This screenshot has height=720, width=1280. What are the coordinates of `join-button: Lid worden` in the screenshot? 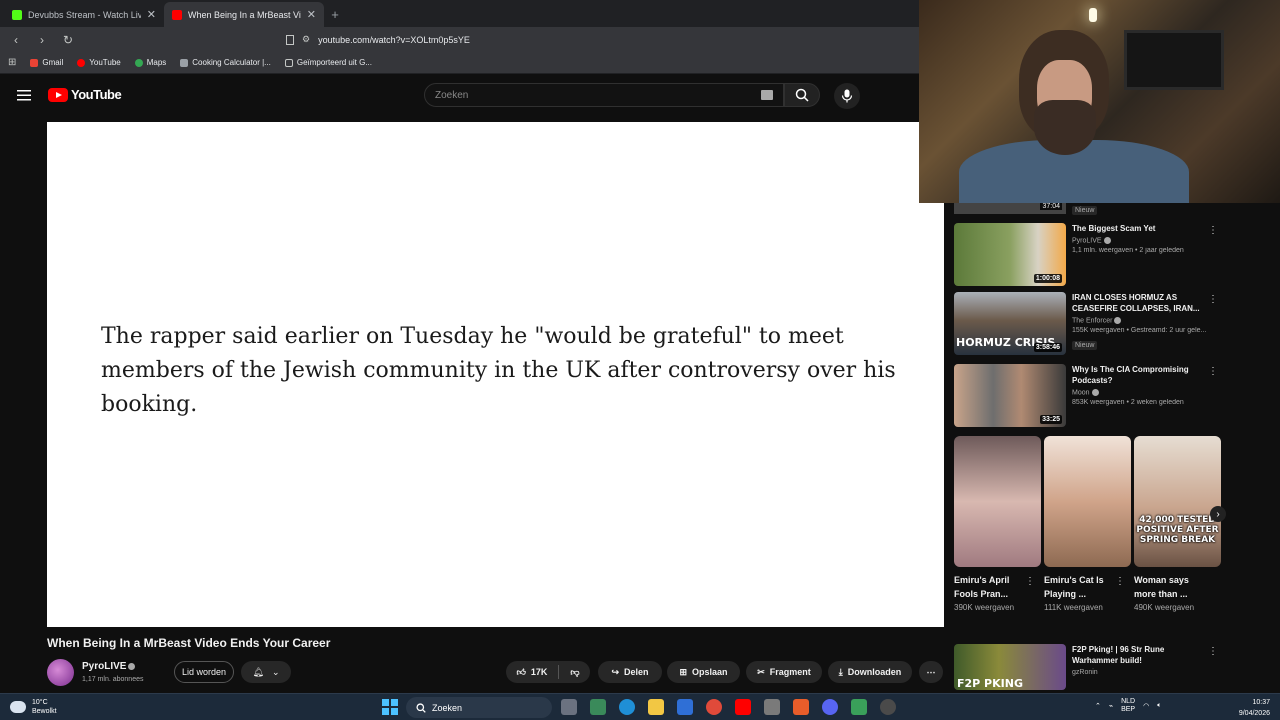 It's located at (204, 672).